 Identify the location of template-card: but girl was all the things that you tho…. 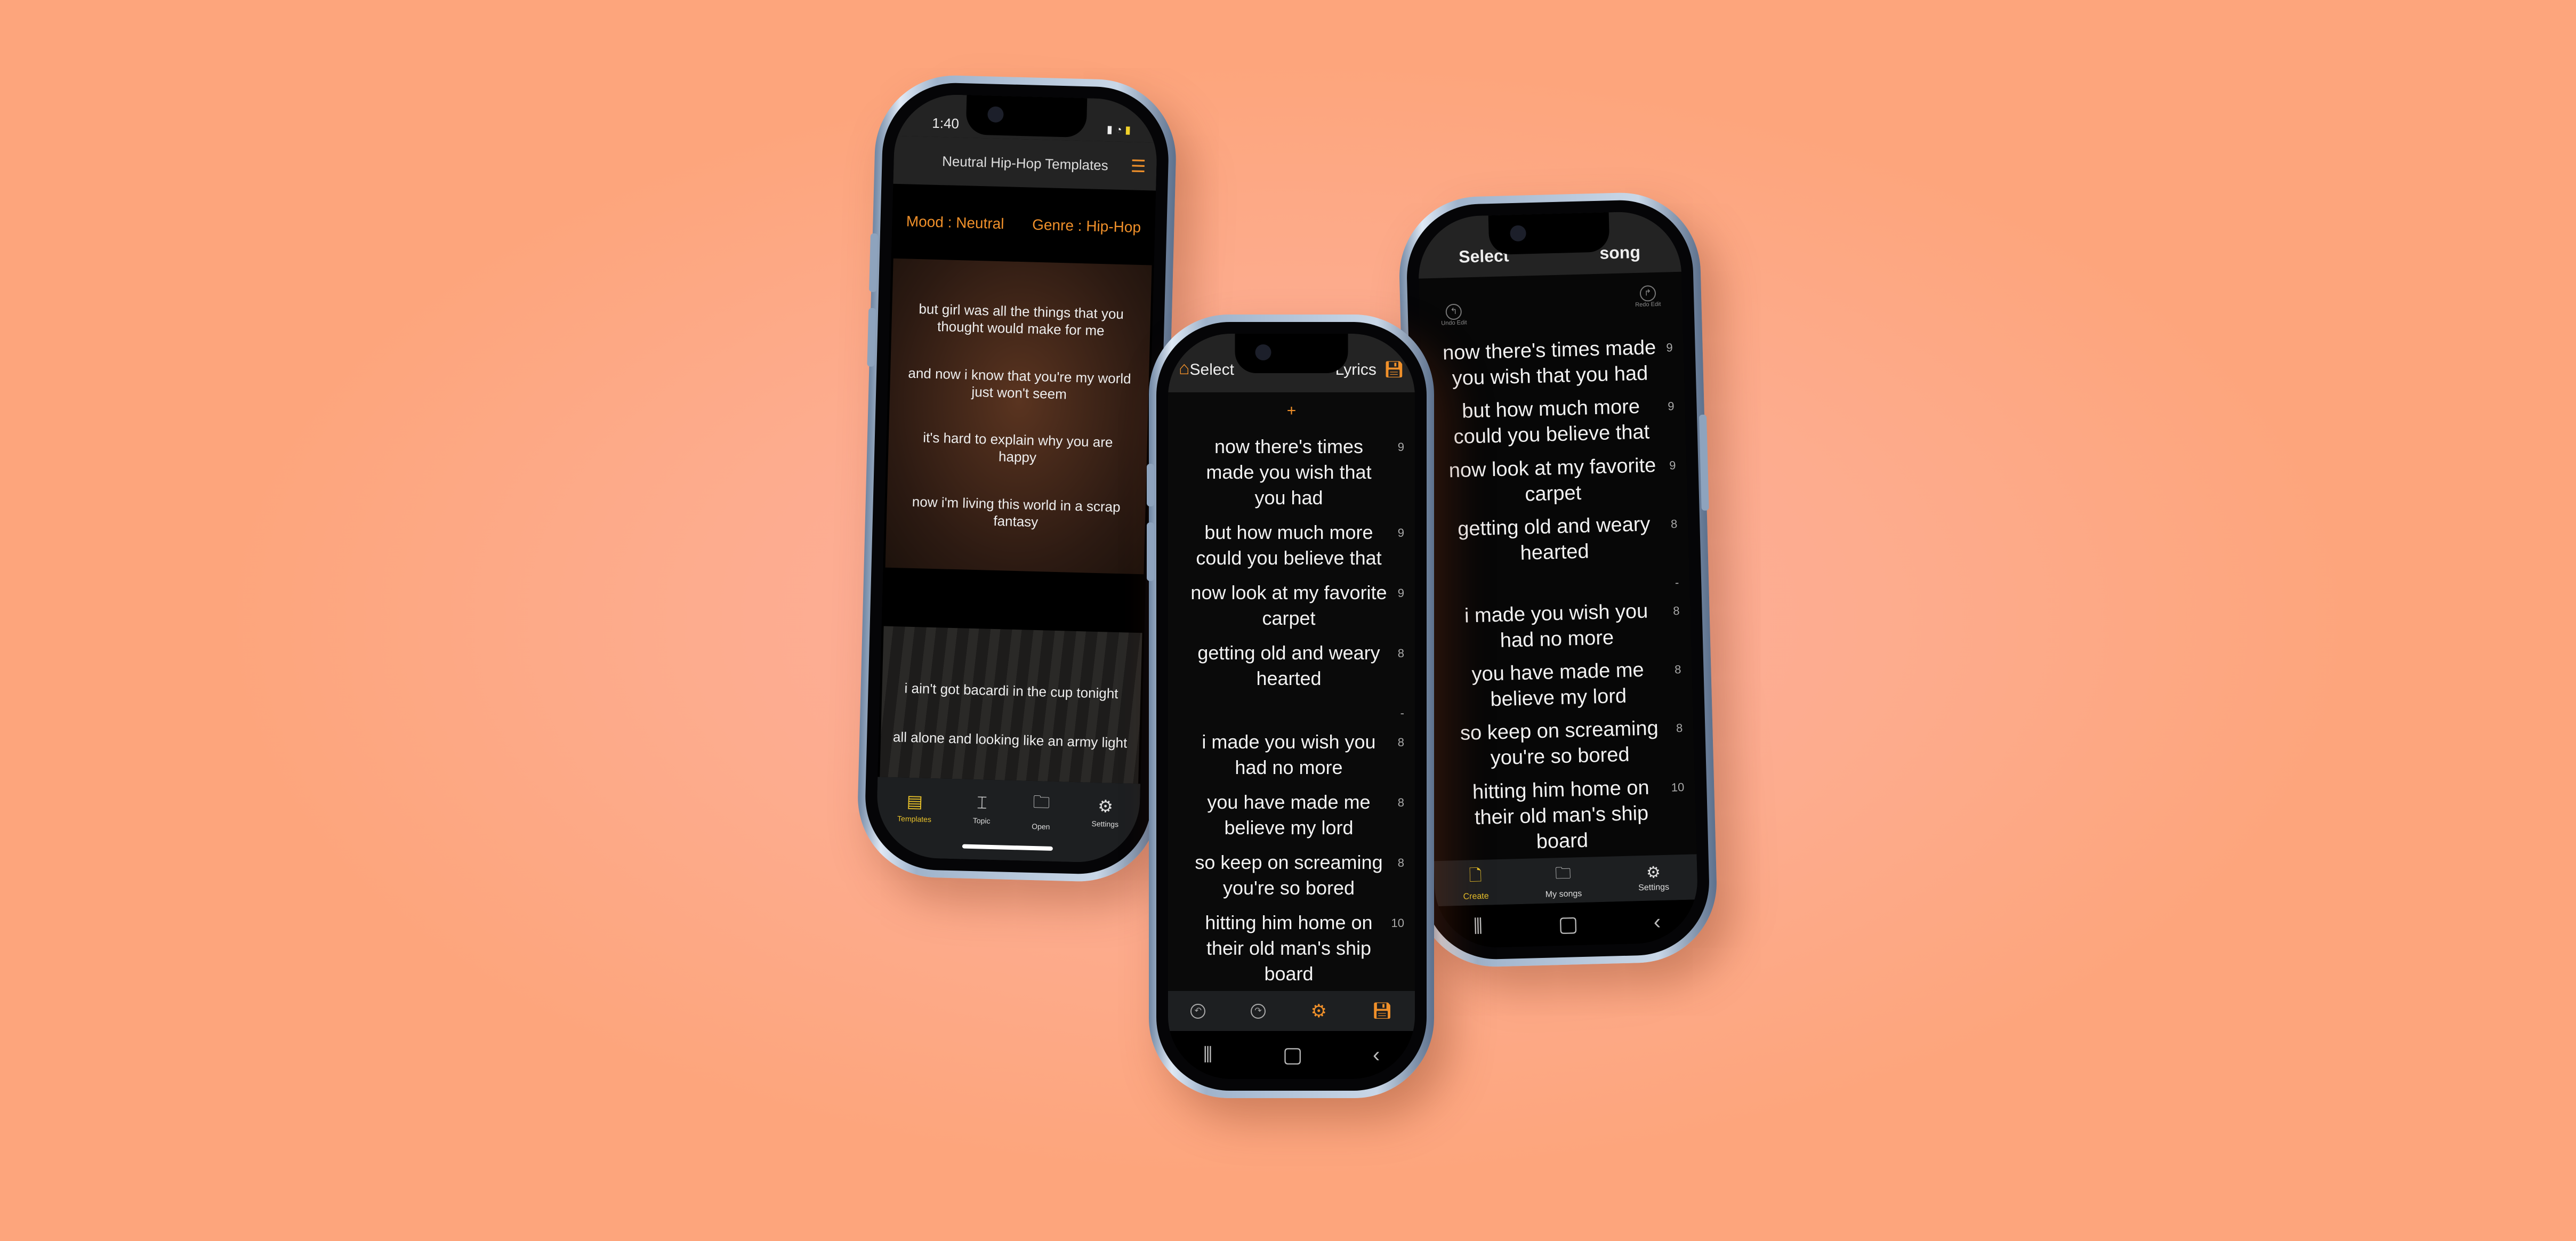
(1018, 416).